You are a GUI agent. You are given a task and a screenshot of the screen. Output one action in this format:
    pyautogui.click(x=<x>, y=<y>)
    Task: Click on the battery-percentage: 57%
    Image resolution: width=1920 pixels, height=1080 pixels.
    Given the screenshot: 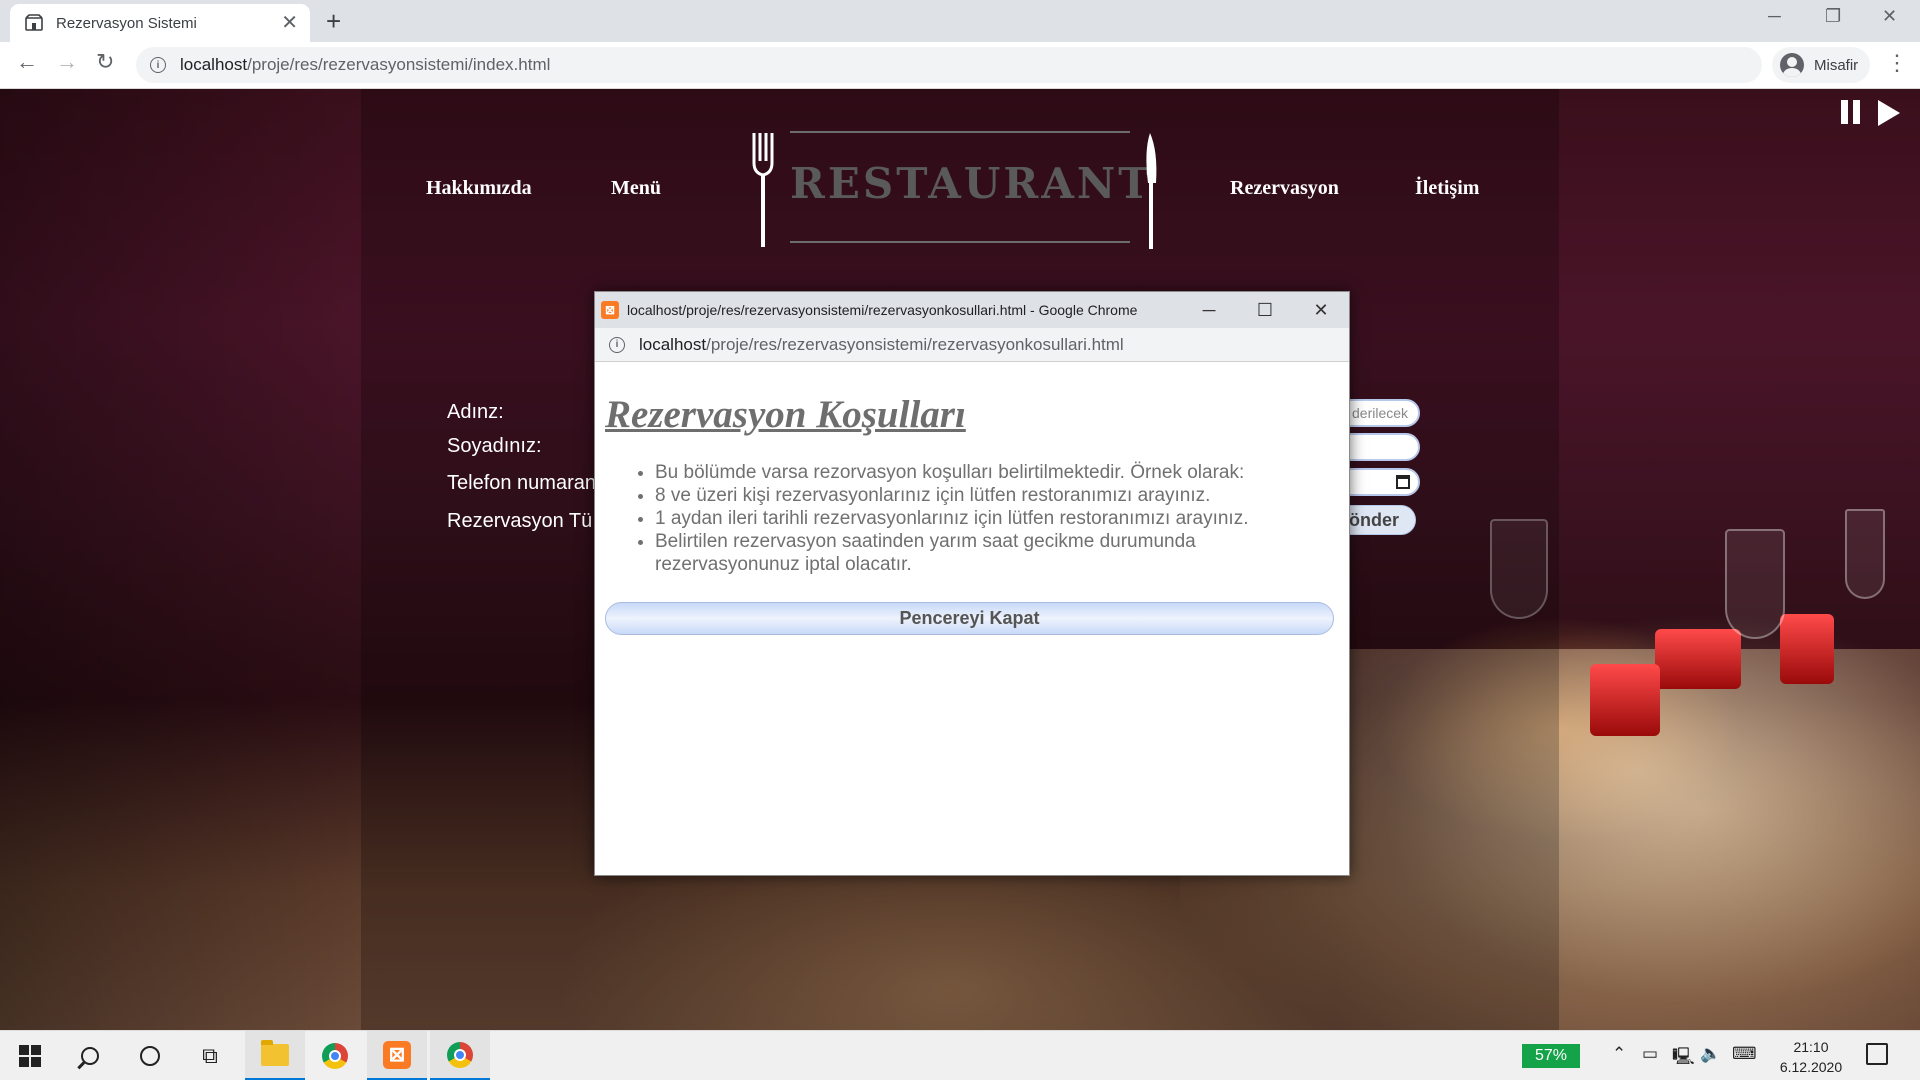 What is the action you would take?
    pyautogui.click(x=1551, y=1056)
    